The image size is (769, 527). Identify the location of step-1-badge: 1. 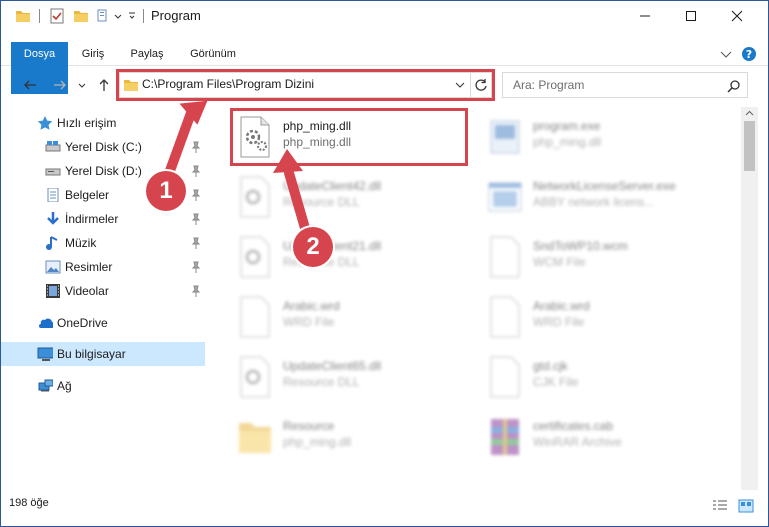
(166, 191).